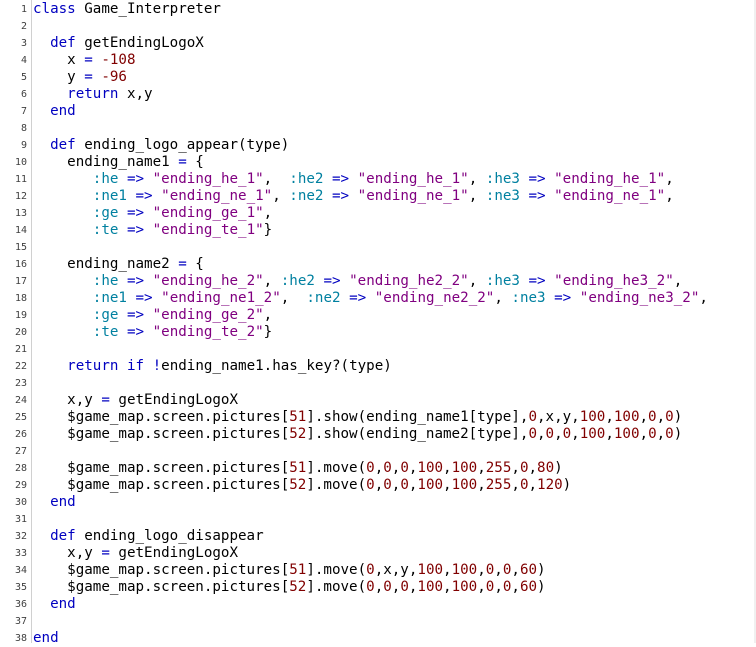  I want to click on code-line: 6 return x,y, so click(378, 94).